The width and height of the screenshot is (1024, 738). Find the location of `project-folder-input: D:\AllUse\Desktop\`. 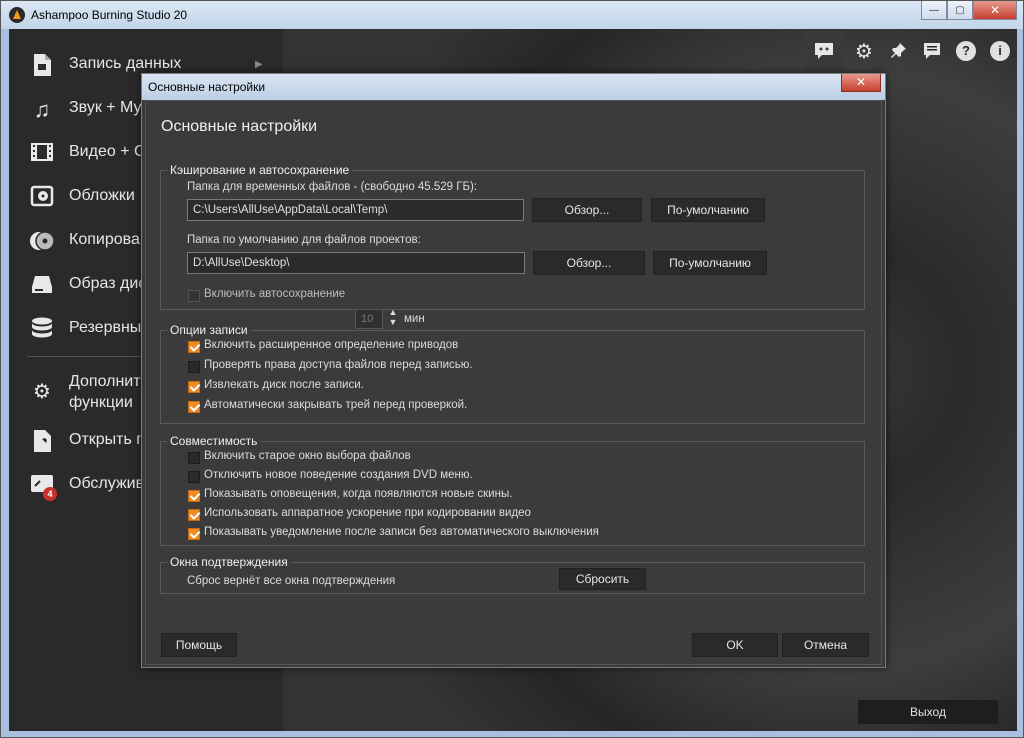

project-folder-input: D:\AllUse\Desktop\ is located at coordinates (356, 263).